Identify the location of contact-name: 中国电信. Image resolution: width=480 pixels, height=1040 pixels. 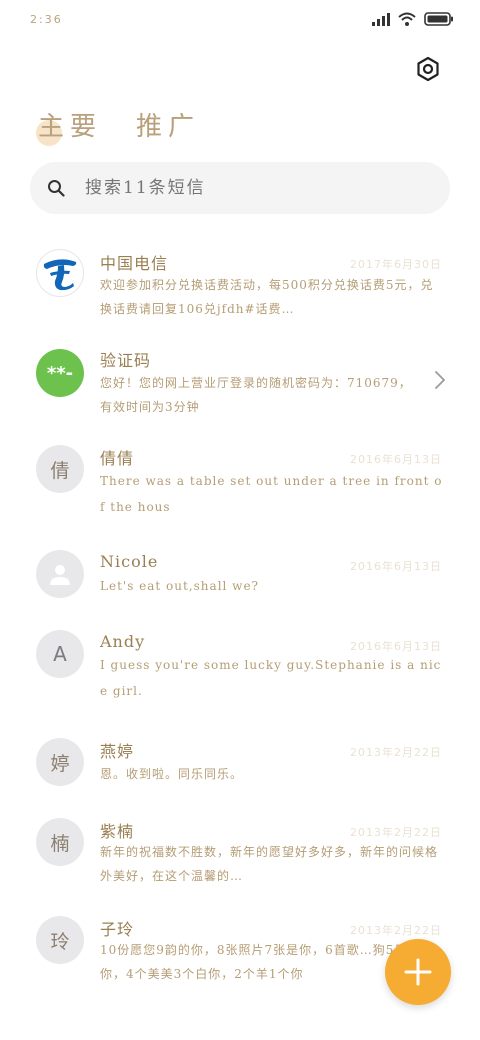
(134, 263).